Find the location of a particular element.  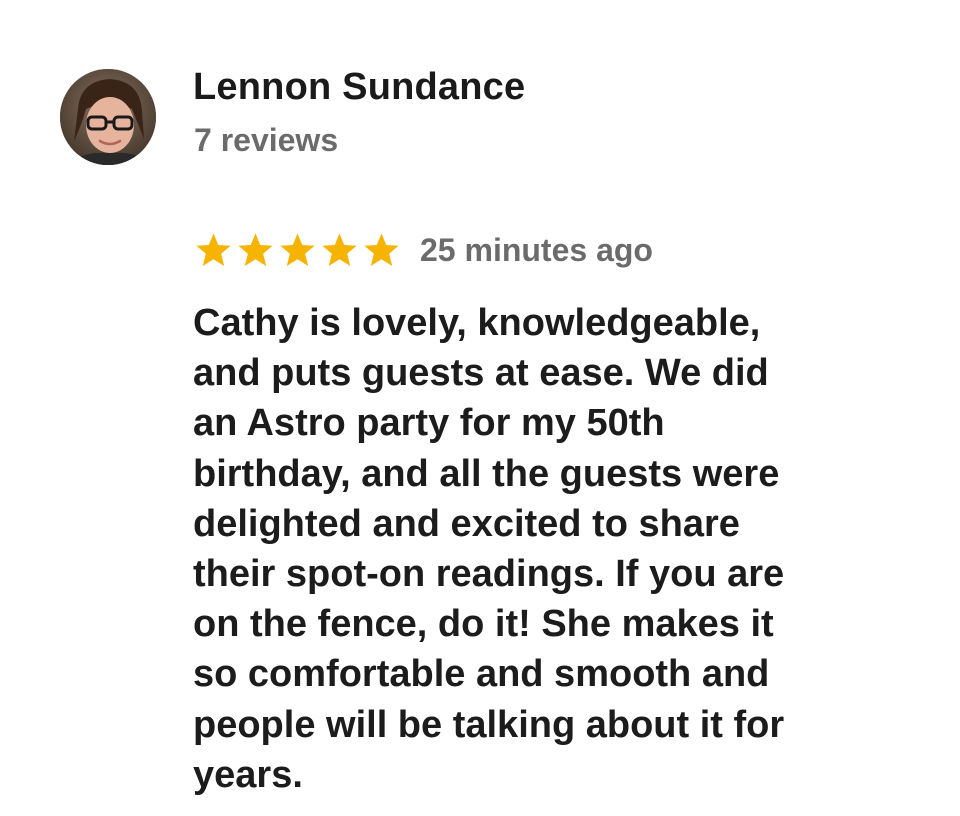

reviewer-photo is located at coordinates (108, 117).